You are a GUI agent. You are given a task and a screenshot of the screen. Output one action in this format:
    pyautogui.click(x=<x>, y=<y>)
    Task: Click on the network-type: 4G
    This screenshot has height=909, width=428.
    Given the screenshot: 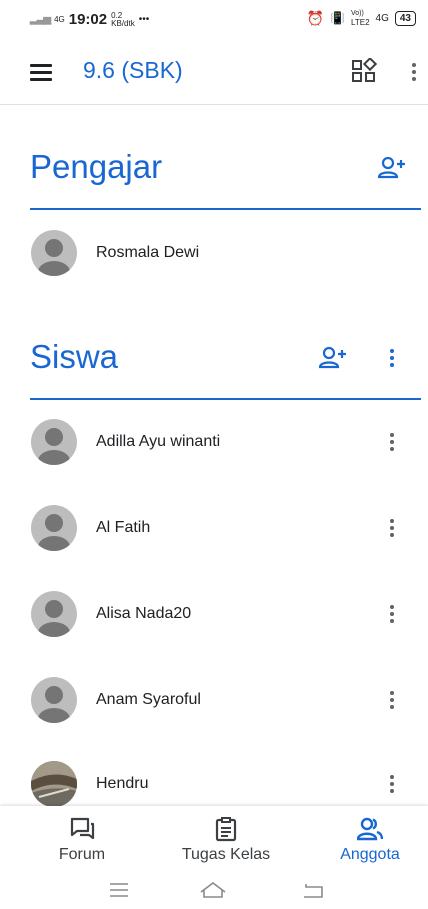 What is the action you would take?
    pyautogui.click(x=59, y=19)
    